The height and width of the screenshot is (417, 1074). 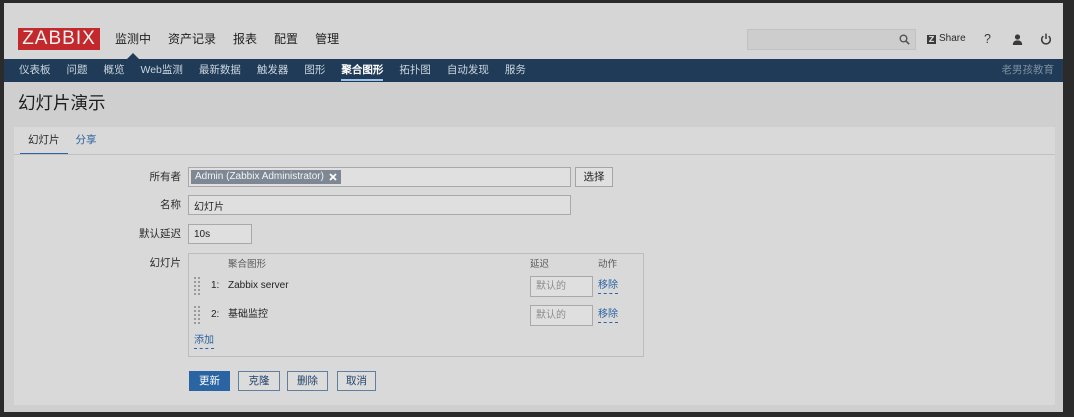 What do you see at coordinates (258, 285) in the screenshot?
I see `slide-screen-name: Zabbix server` at bounding box center [258, 285].